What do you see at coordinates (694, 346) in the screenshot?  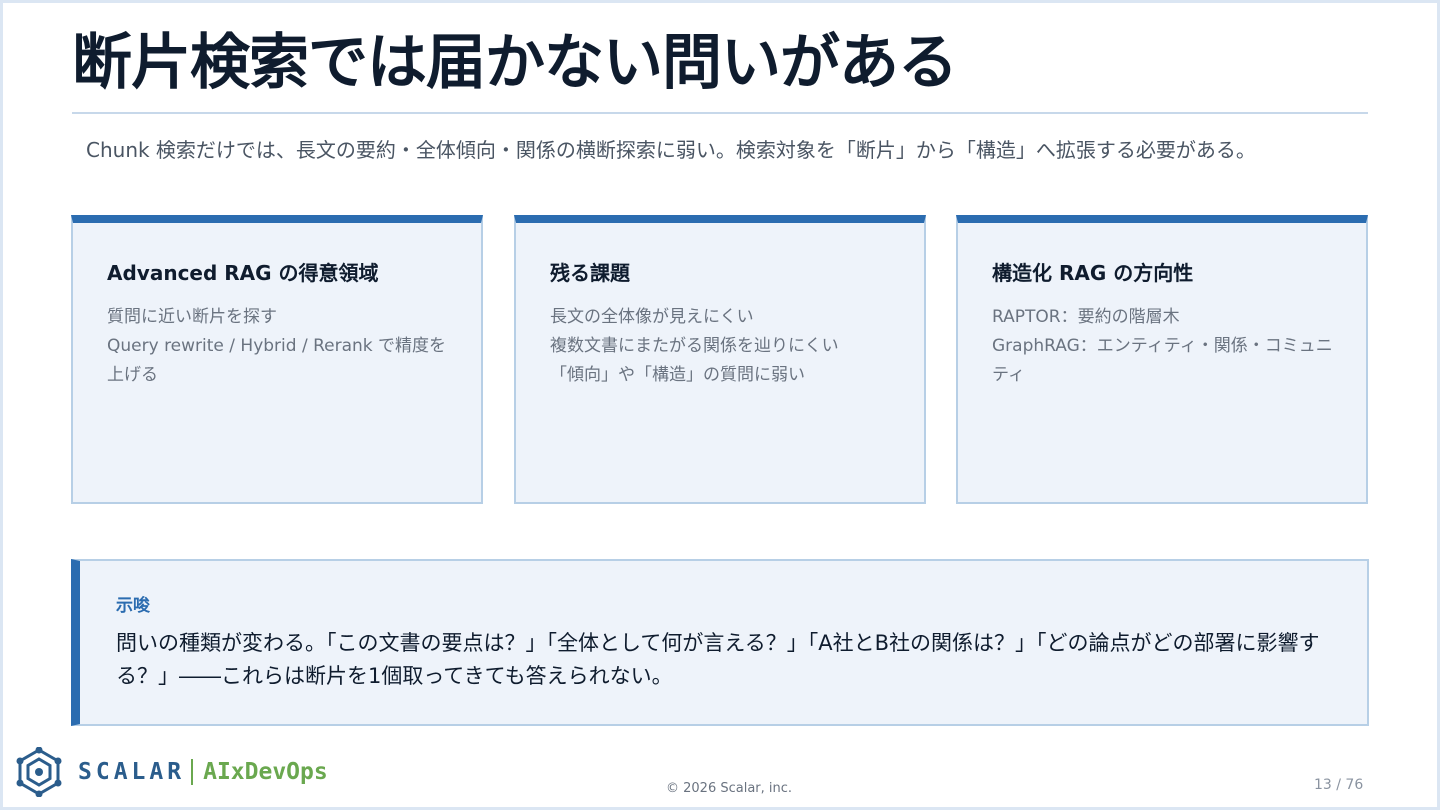 I see `card-line: 複数文書にまたがる関係を辿りにくい` at bounding box center [694, 346].